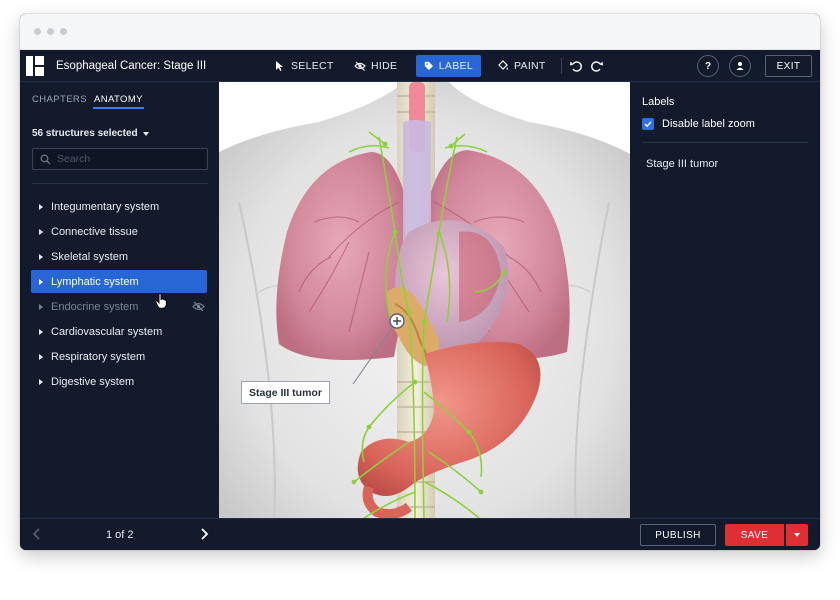  I want to click on help-icon: ?, so click(708, 66).